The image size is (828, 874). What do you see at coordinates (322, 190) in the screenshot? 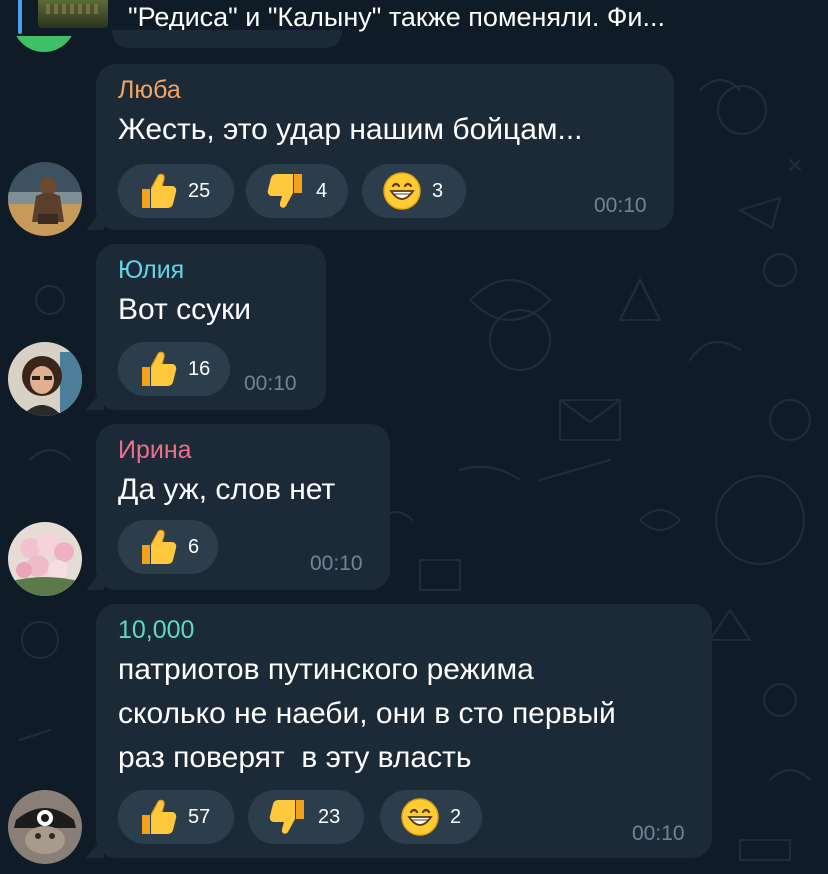
I see `reaction-count: 4` at bounding box center [322, 190].